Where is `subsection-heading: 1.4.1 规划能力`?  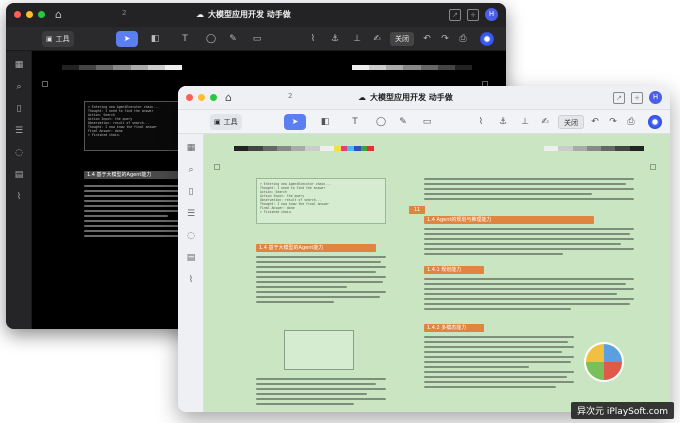 subsection-heading: 1.4.1 规划能力 is located at coordinates (454, 270).